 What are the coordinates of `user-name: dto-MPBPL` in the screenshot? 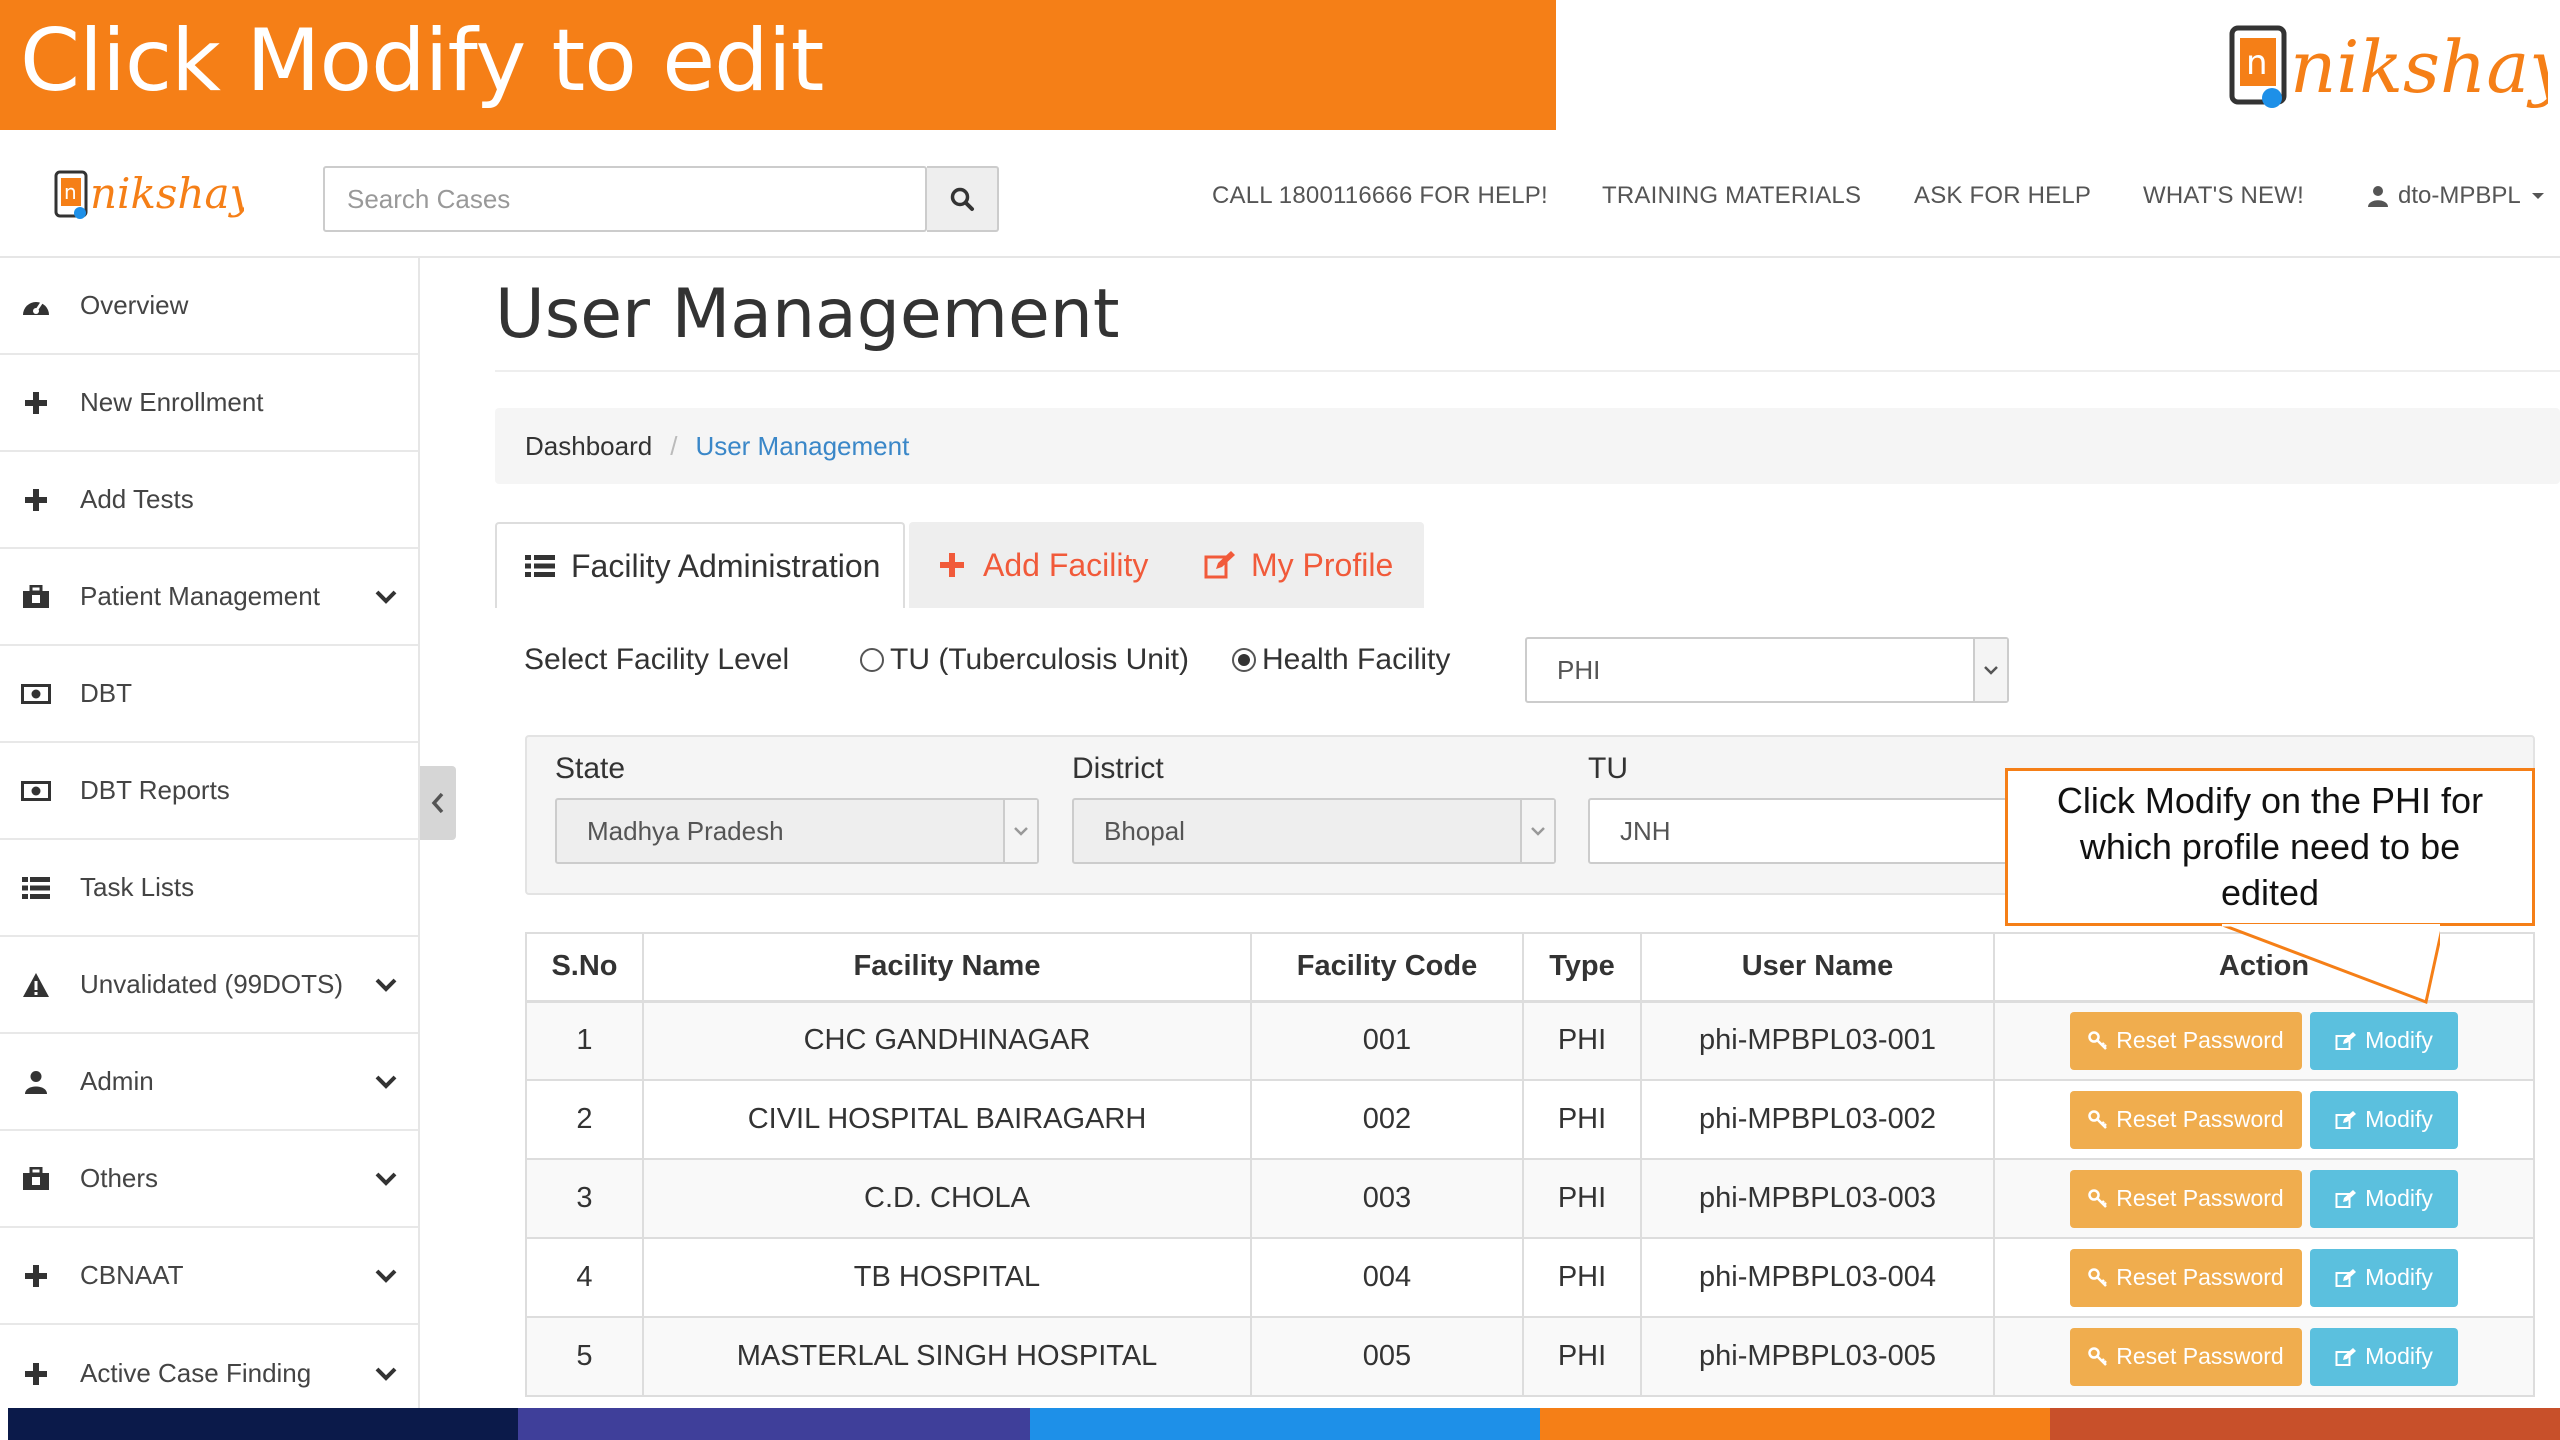 It's located at (2459, 195).